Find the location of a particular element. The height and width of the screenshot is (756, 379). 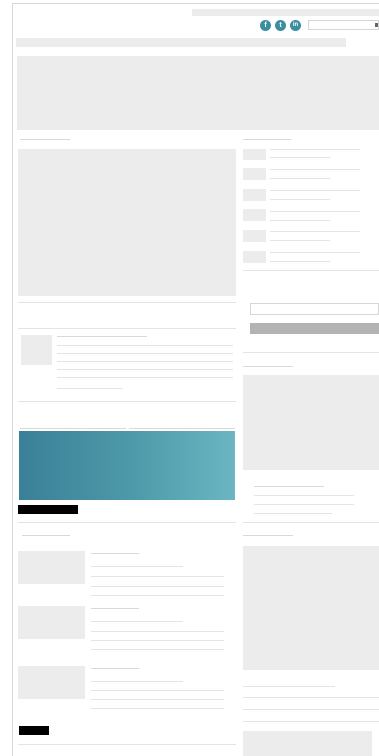

hero-banner-placeholder is located at coordinates (198, 93).